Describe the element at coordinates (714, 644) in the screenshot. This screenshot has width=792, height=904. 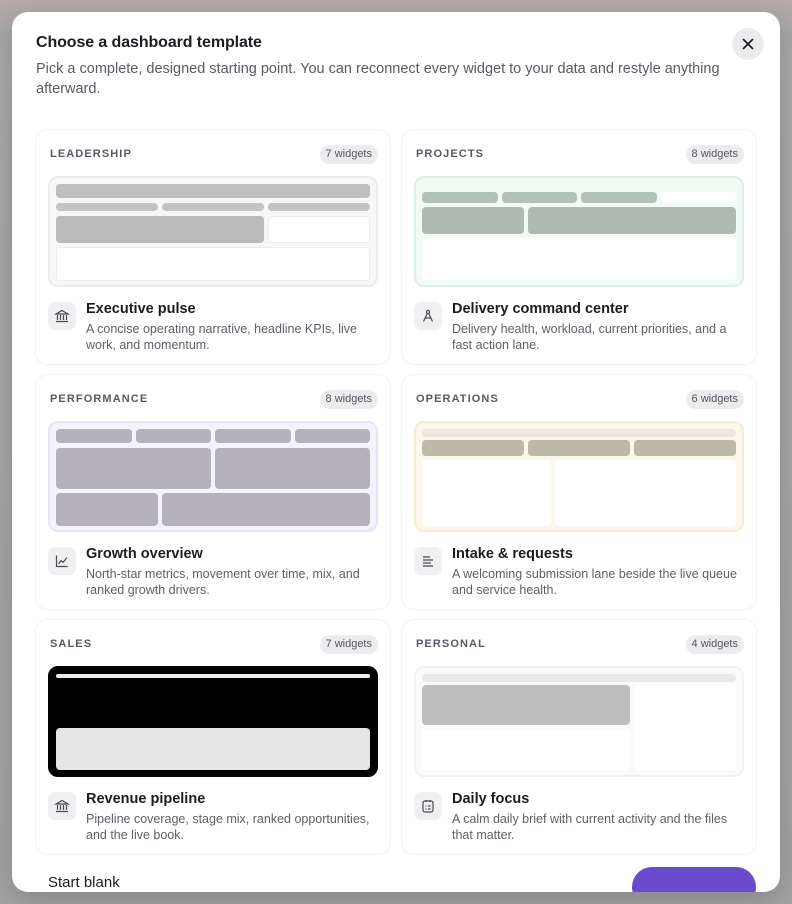
I see `widget-count-badge: 4 widgets` at that location.